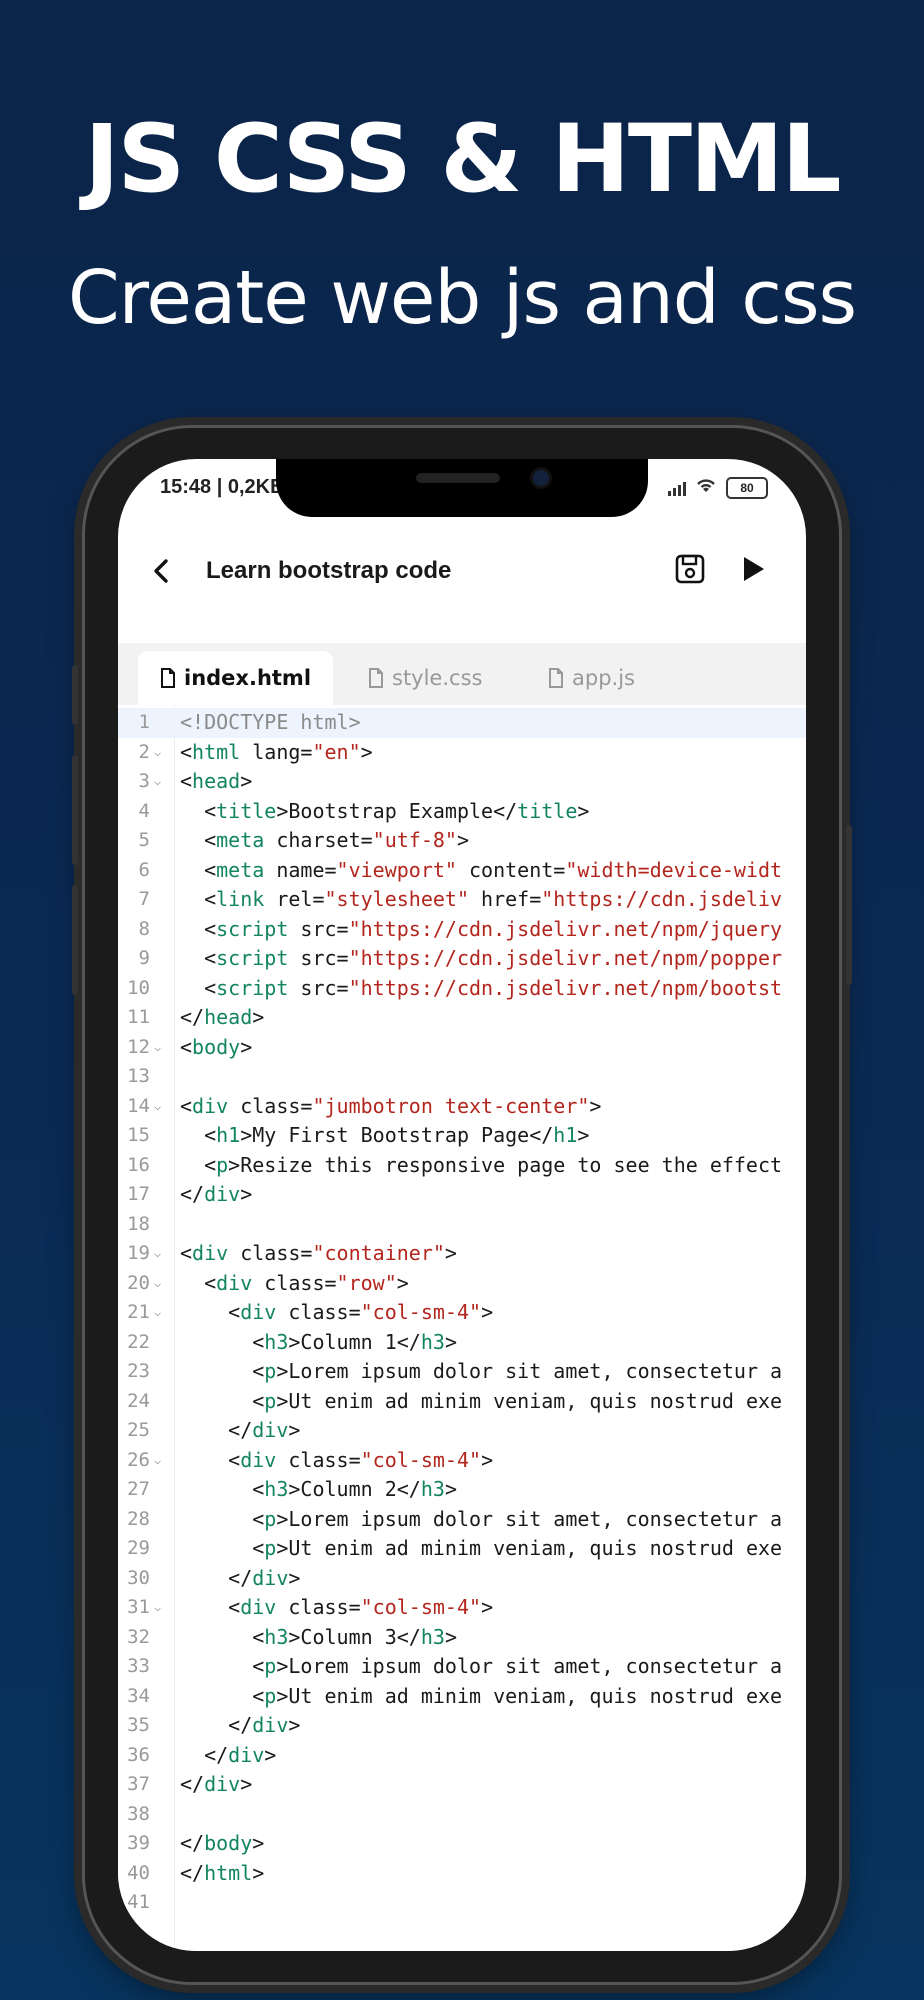  I want to click on code-tag-token: h3, so click(276, 1636).